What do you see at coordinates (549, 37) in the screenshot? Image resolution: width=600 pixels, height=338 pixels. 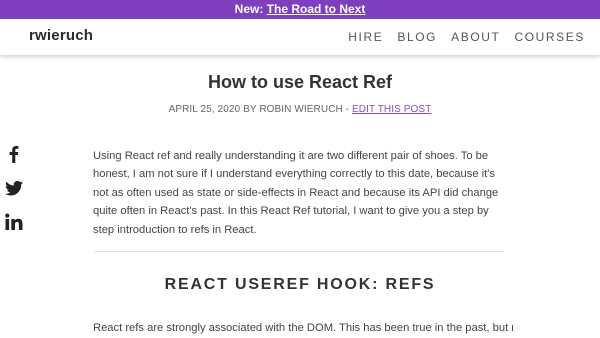 I see `nav-courses: COURSES` at bounding box center [549, 37].